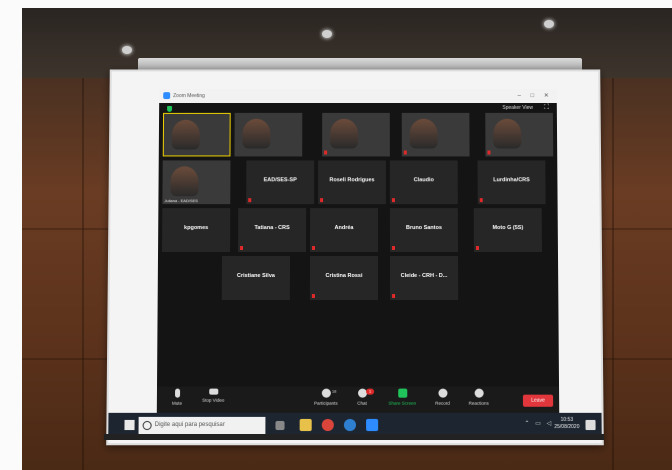 This screenshot has height=470, width=672. I want to click on edge-icon, so click(350, 425).